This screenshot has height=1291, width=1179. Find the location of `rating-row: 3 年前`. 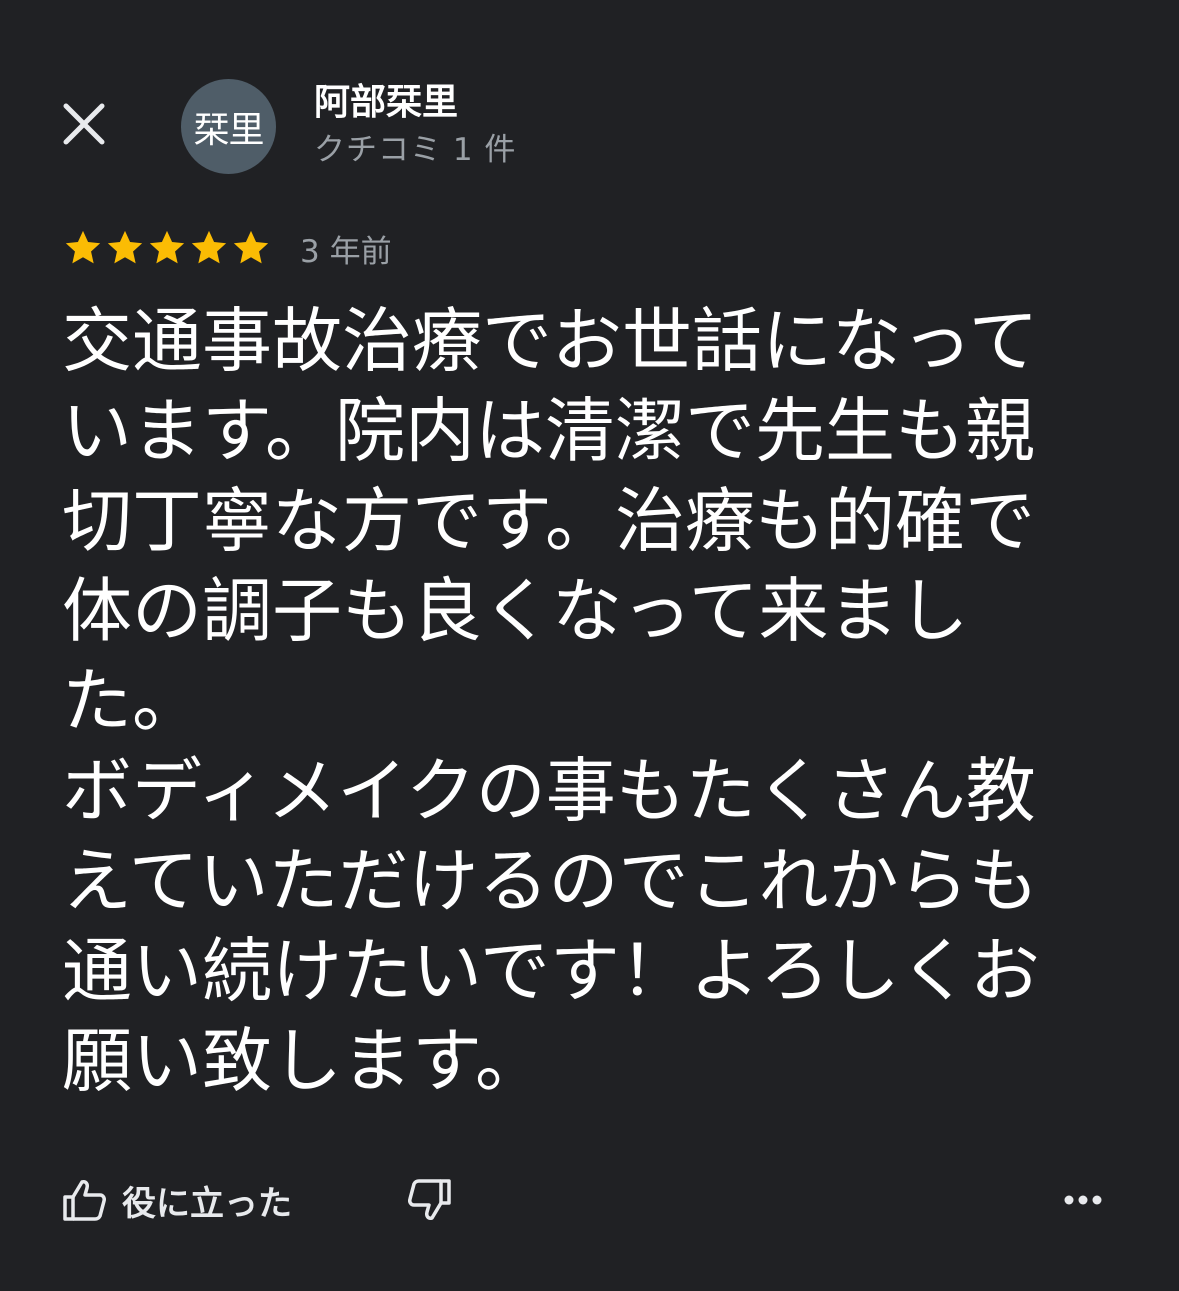

rating-row: 3 年前 is located at coordinates (227, 248).